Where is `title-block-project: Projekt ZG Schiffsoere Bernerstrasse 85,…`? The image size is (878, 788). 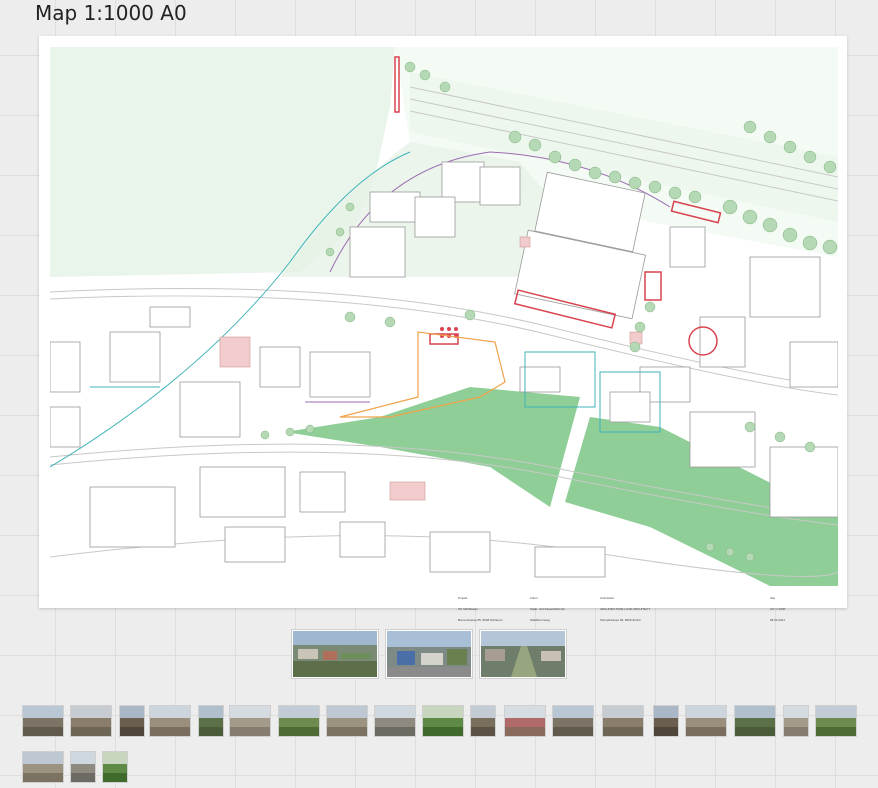
title-block-project: Projekt ZG Schiffsoere Bernerstrasse 85,… is located at coordinates (480, 609).